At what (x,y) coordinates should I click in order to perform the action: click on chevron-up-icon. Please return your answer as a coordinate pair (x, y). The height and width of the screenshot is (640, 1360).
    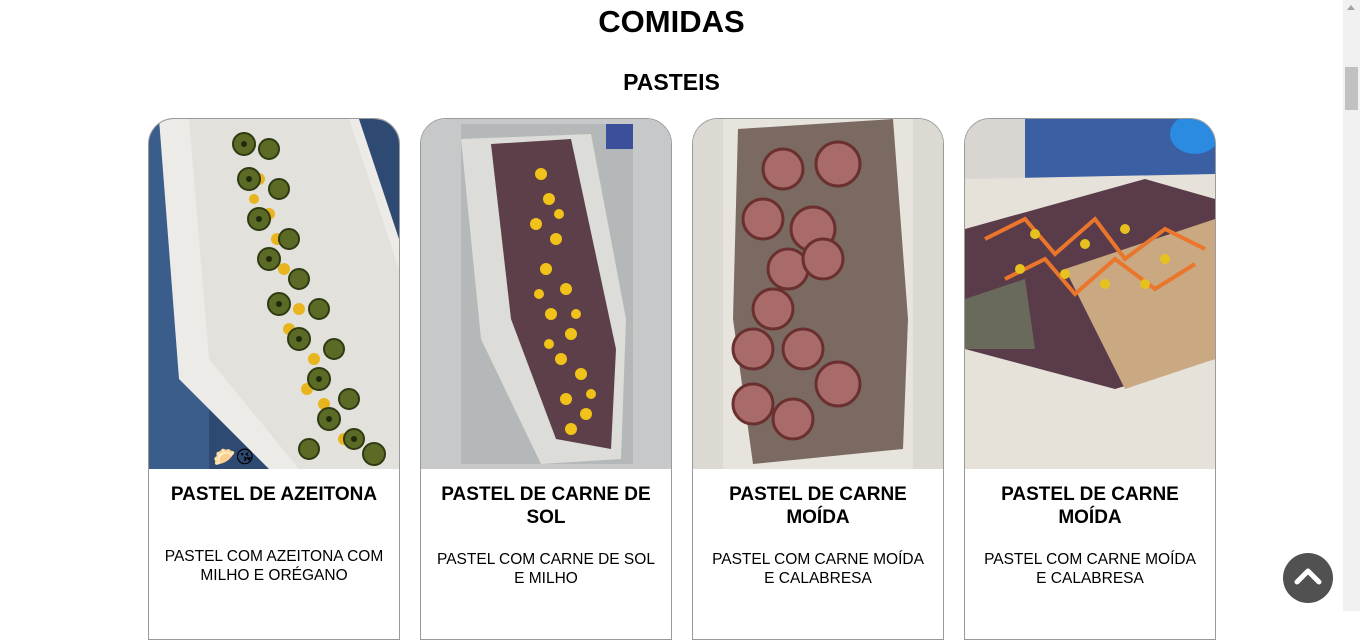
    Looking at the image, I should click on (1308, 576).